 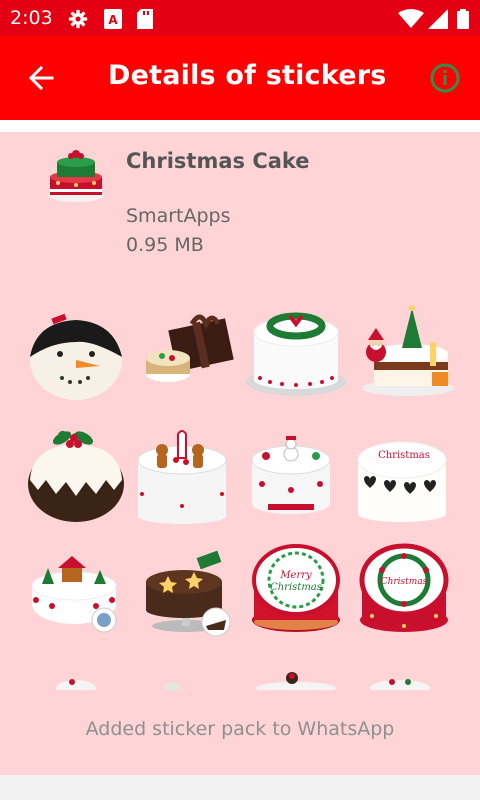 I want to click on pack-tray-icon, so click(x=76, y=176).